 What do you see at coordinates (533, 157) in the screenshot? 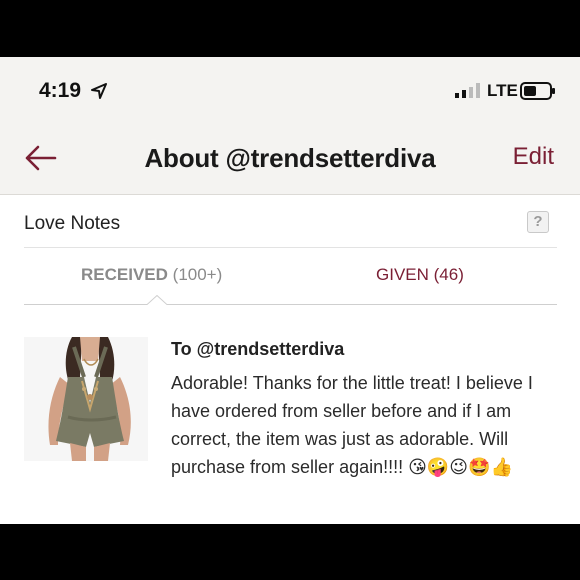
I see `edit-button: Edit` at bounding box center [533, 157].